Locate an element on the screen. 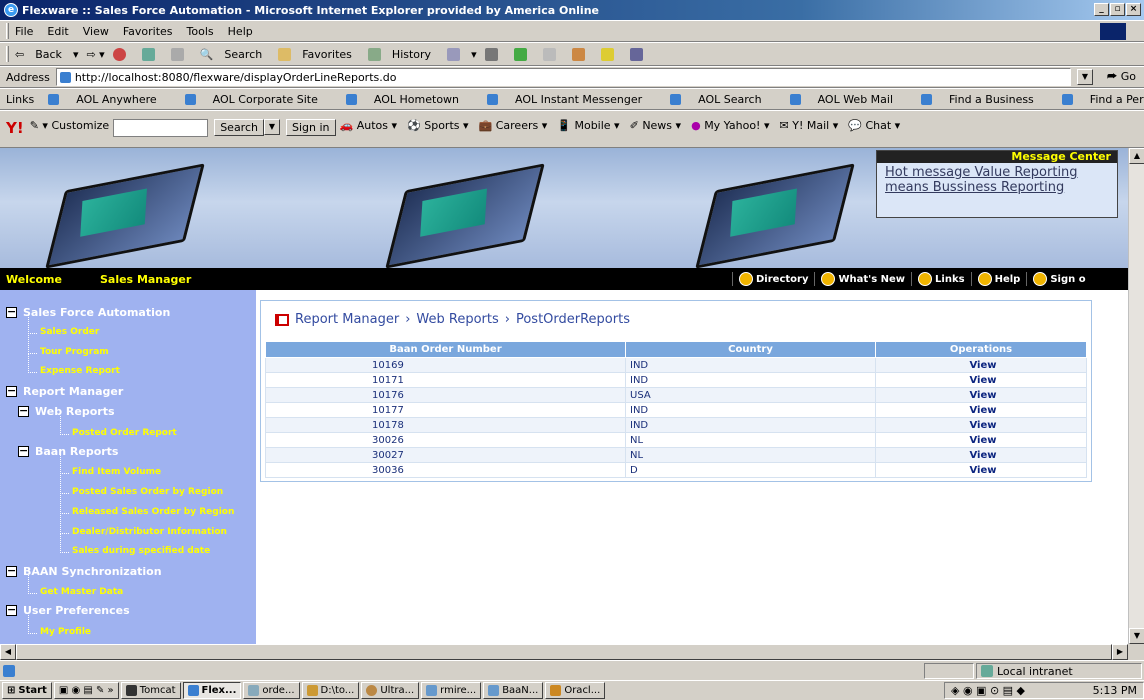 The image size is (1144, 700). tree-my-profile: My Profile is located at coordinates (59, 626).